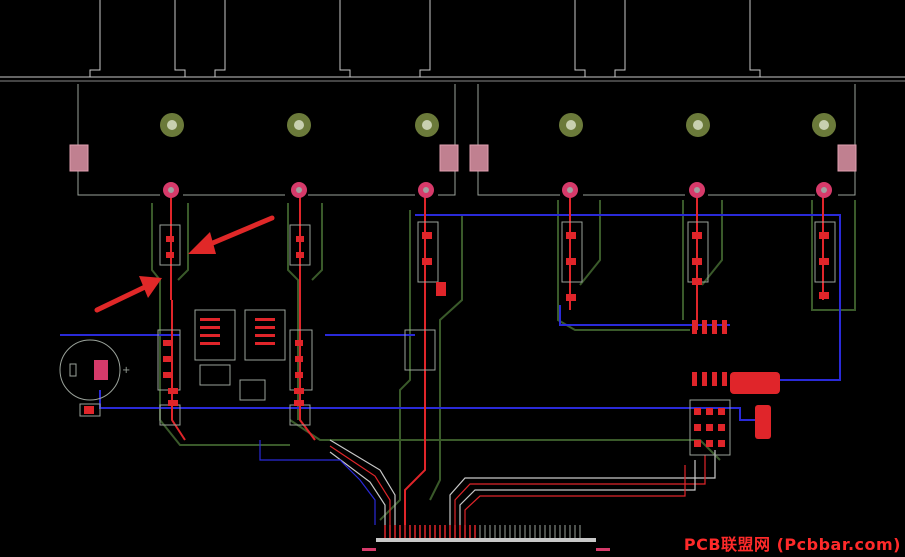  I want to click on board-outline, so click(452, 41).